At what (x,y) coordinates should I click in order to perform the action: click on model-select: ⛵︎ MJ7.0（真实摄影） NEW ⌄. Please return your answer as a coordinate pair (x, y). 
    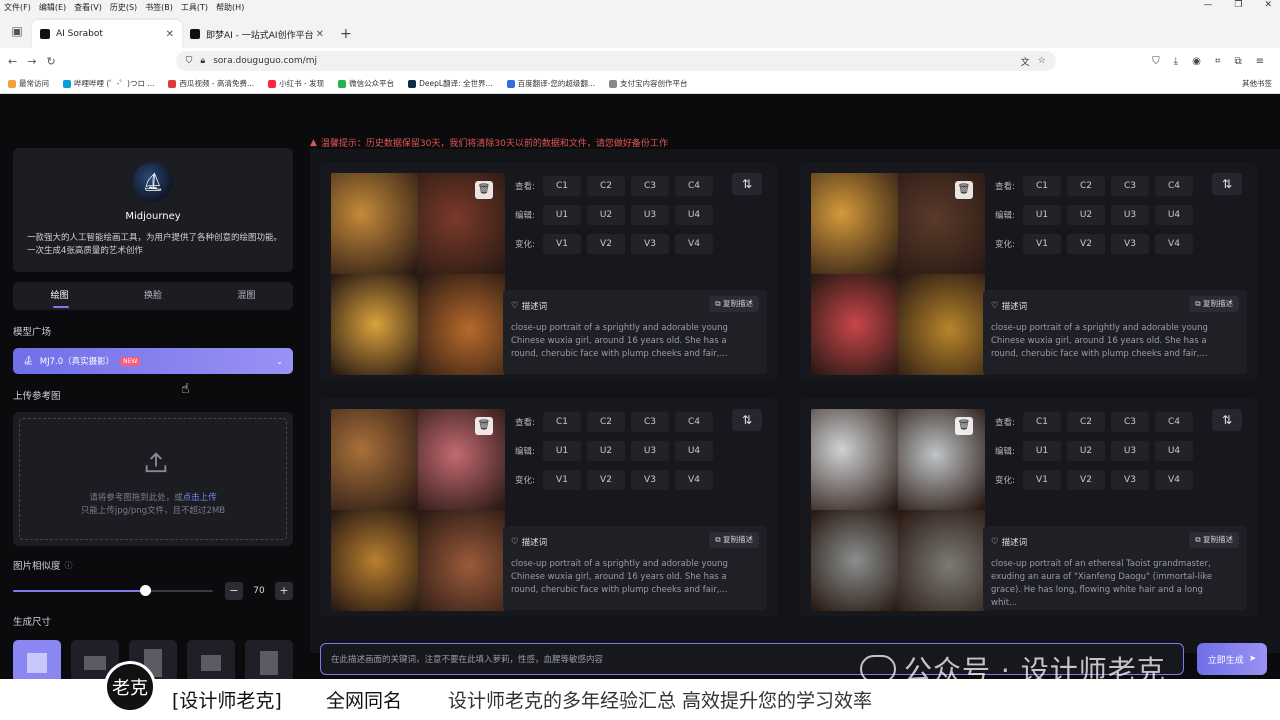
    Looking at the image, I should click on (153, 361).